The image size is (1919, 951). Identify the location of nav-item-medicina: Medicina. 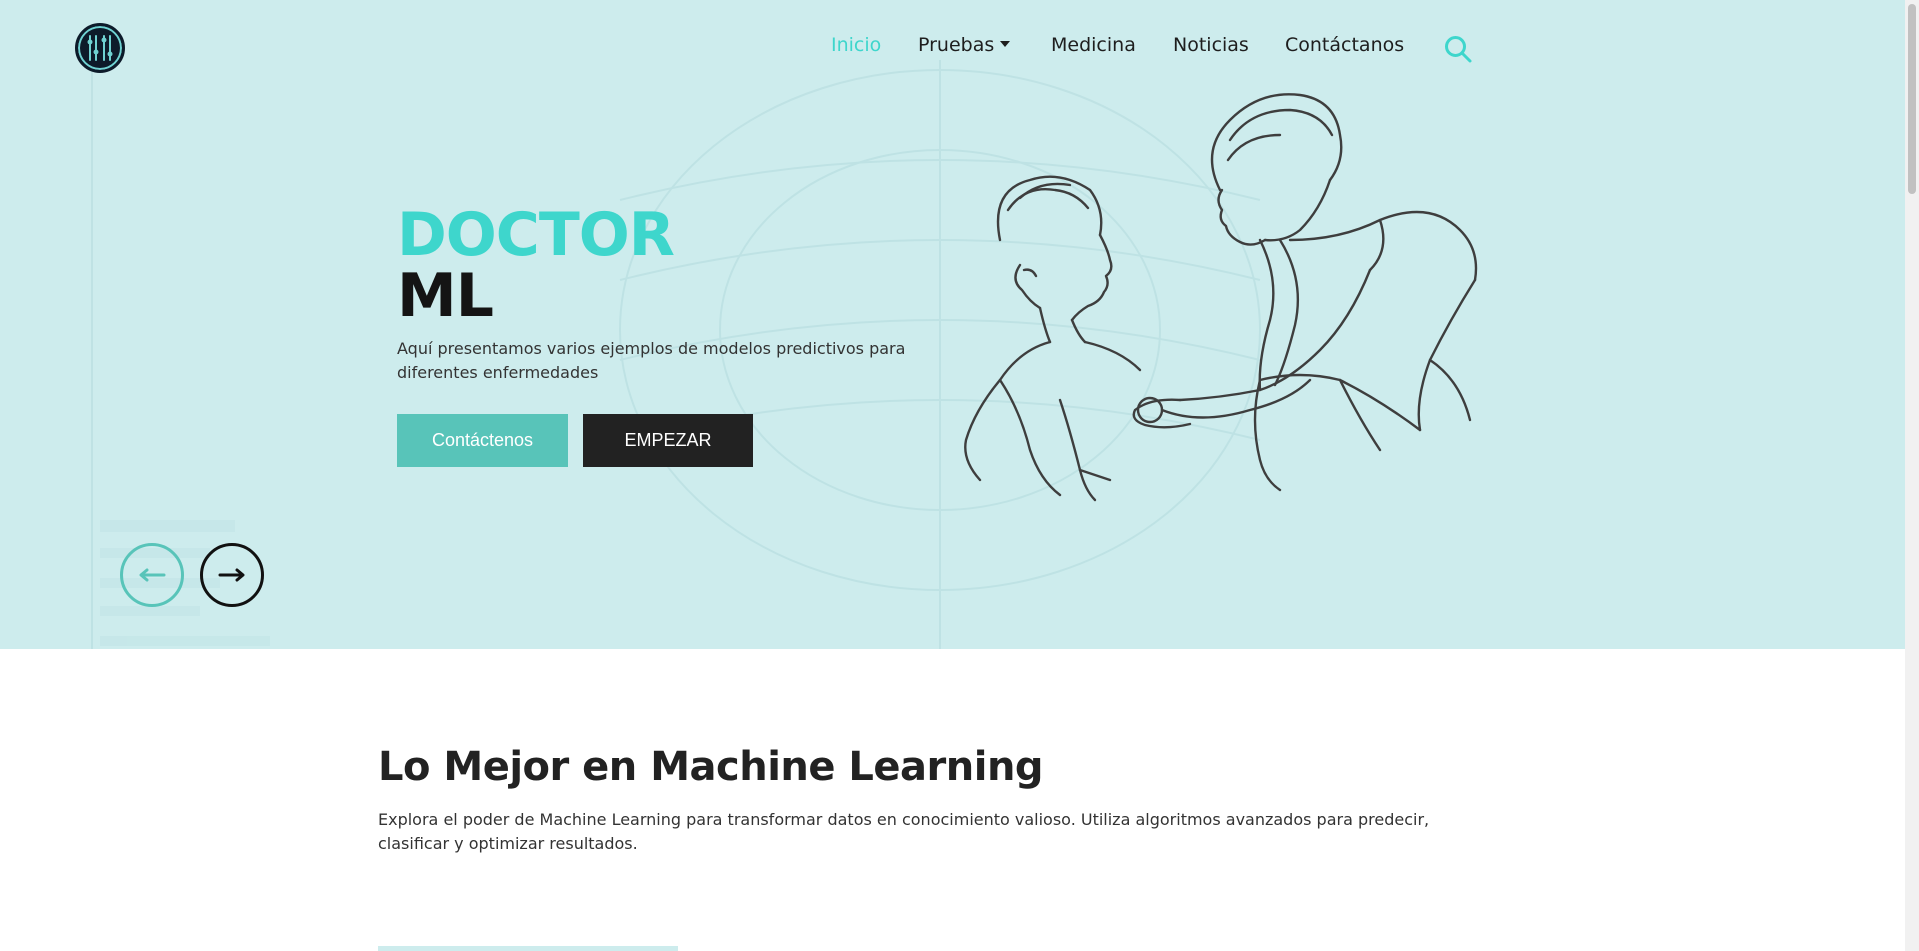
(1093, 45).